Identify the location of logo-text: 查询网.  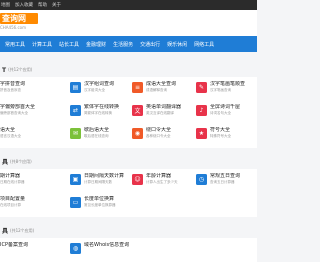
(19, 18).